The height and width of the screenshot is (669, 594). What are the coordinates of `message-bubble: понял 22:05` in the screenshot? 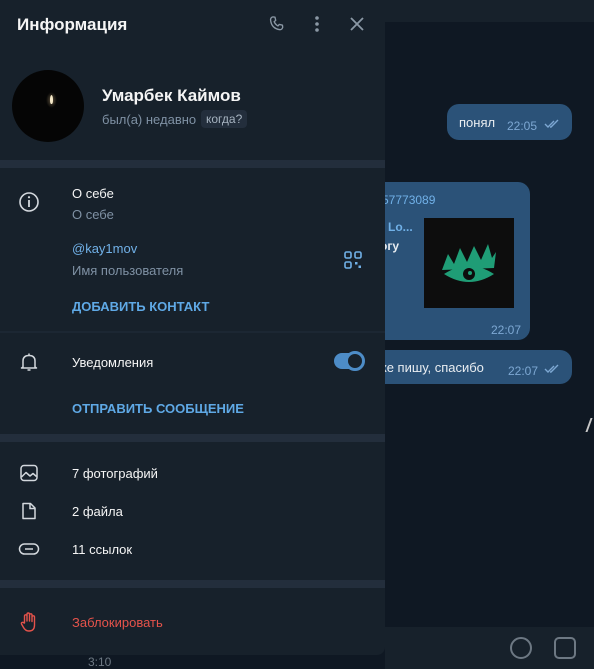 It's located at (509, 122).